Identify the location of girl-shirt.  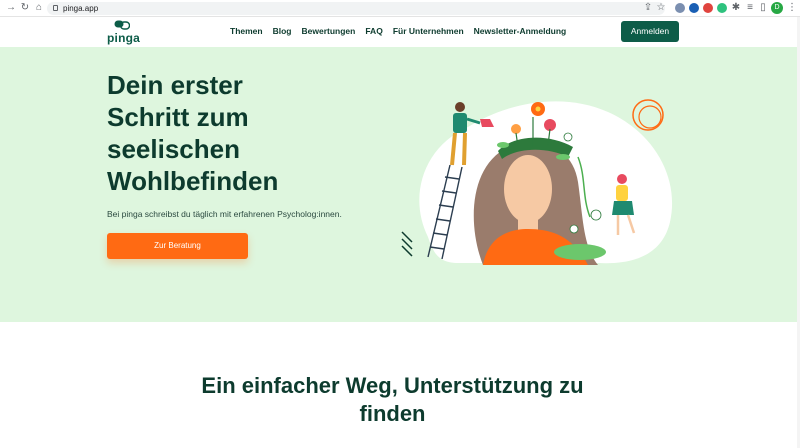
(622, 193).